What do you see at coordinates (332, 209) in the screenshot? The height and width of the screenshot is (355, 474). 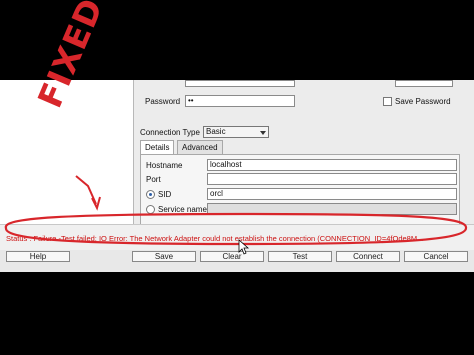 I see `service-name-field` at bounding box center [332, 209].